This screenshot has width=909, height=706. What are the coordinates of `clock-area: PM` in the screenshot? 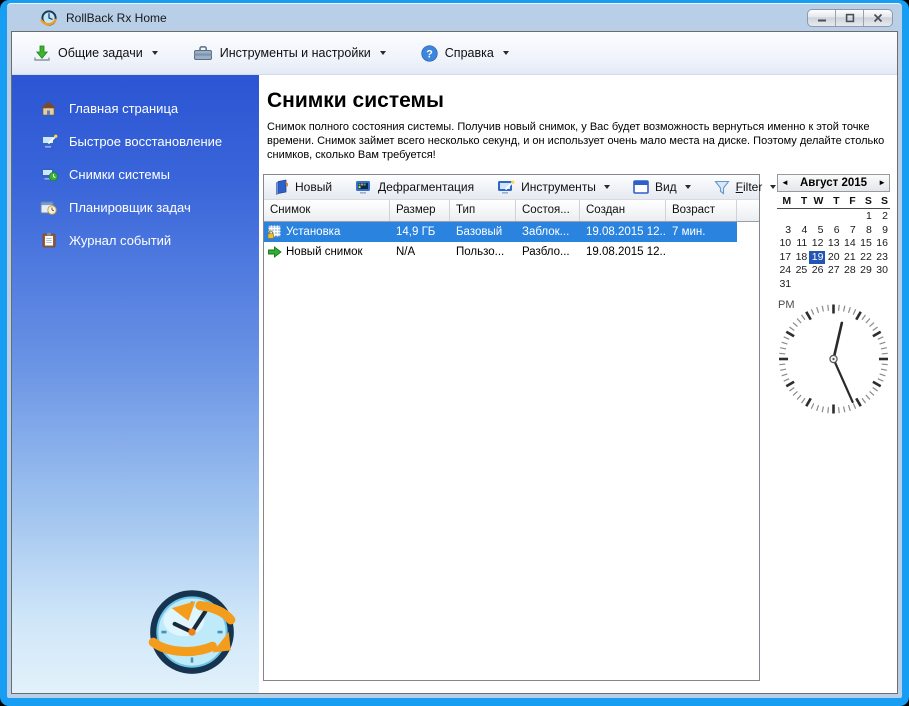 It's located at (833, 360).